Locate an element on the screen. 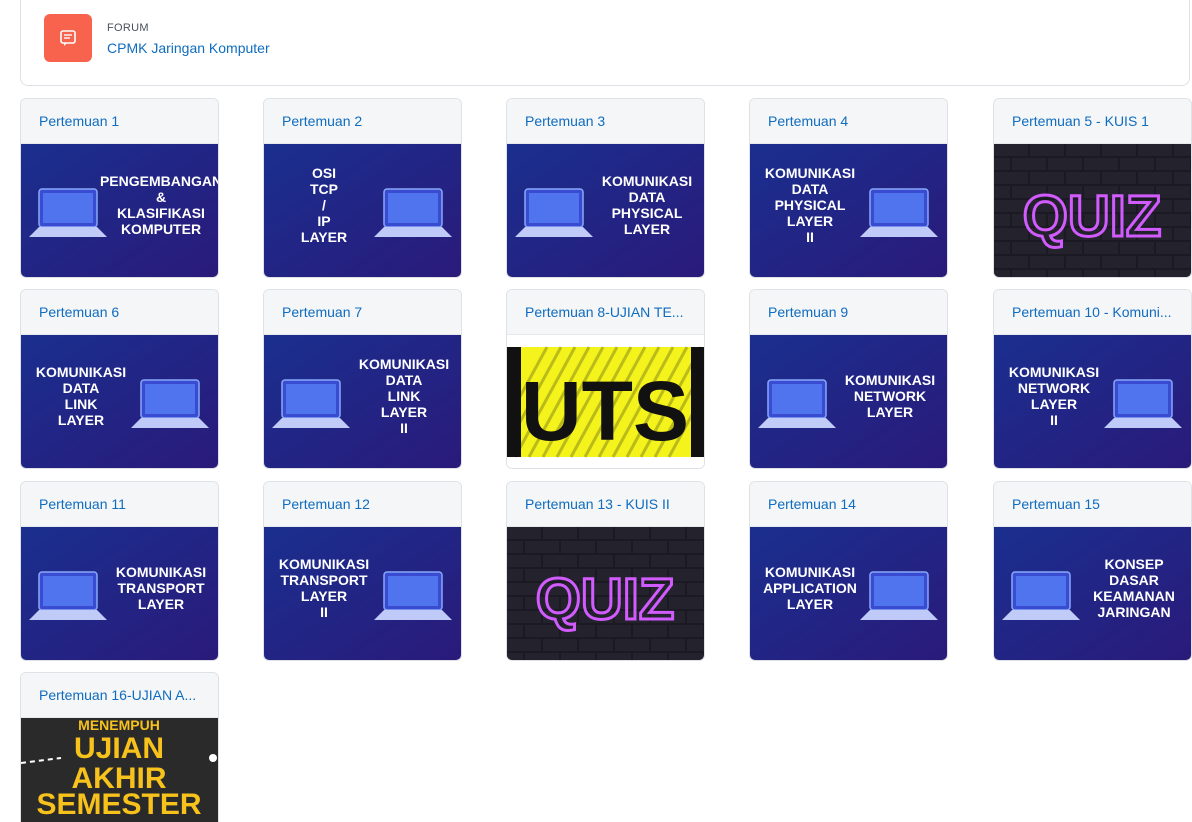  activity-type-label: FORUM is located at coordinates (128, 28).